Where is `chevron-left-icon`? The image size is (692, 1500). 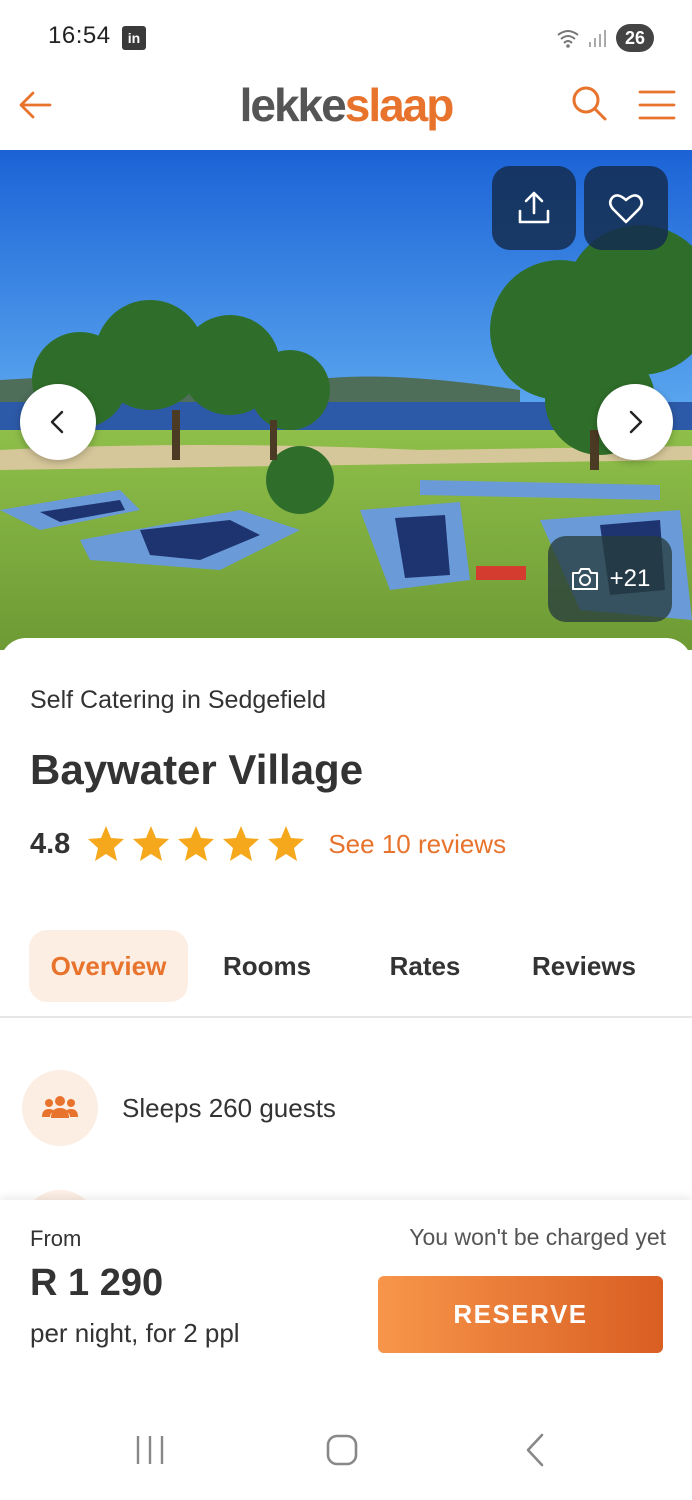
chevron-left-icon is located at coordinates (57, 422).